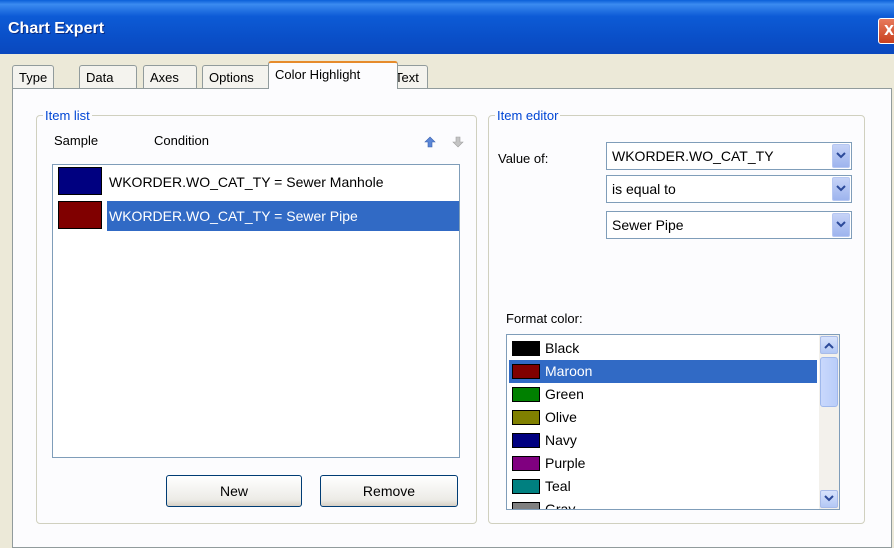 The height and width of the screenshot is (548, 894). Describe the element at coordinates (663, 371) in the screenshot. I see `color-option-maroon: Maroon` at that location.